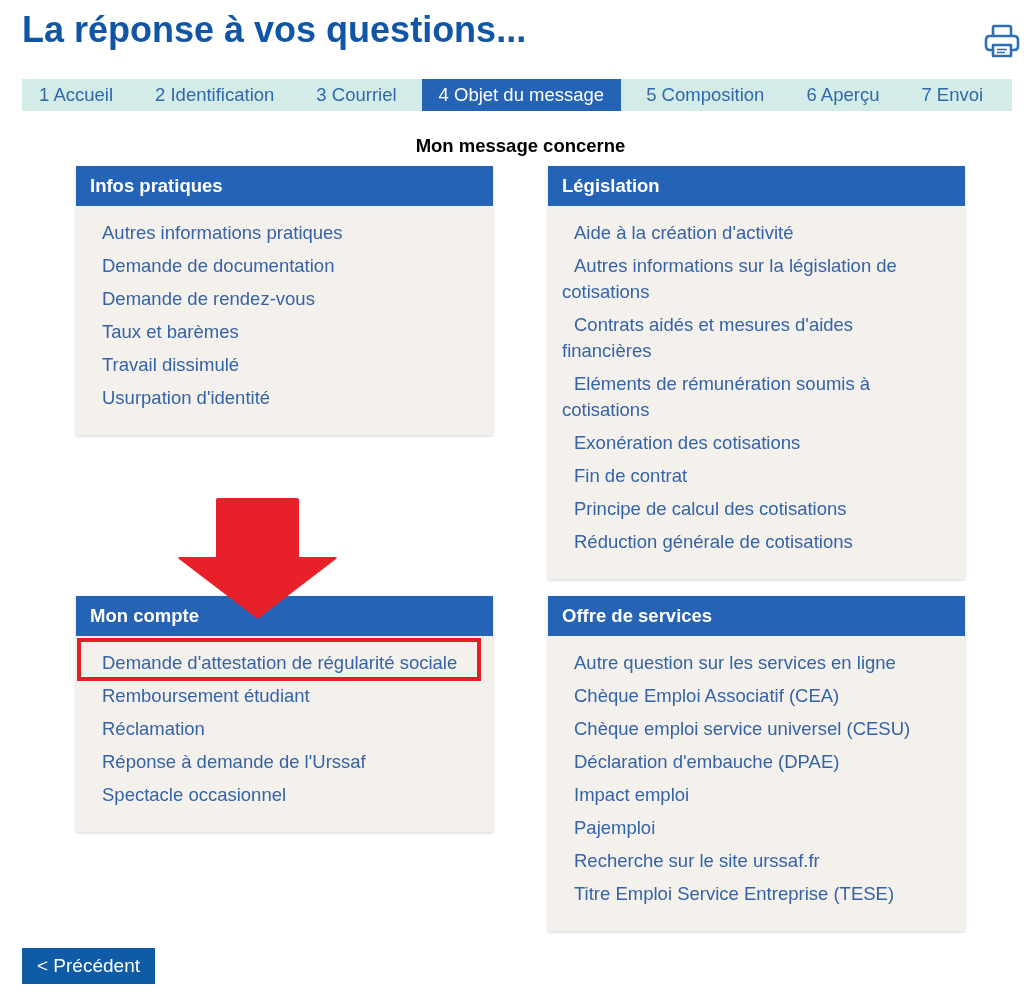  What do you see at coordinates (750, 338) in the screenshot?
I see `topic-link: Contrats aidés et mesures d'aides financières` at bounding box center [750, 338].